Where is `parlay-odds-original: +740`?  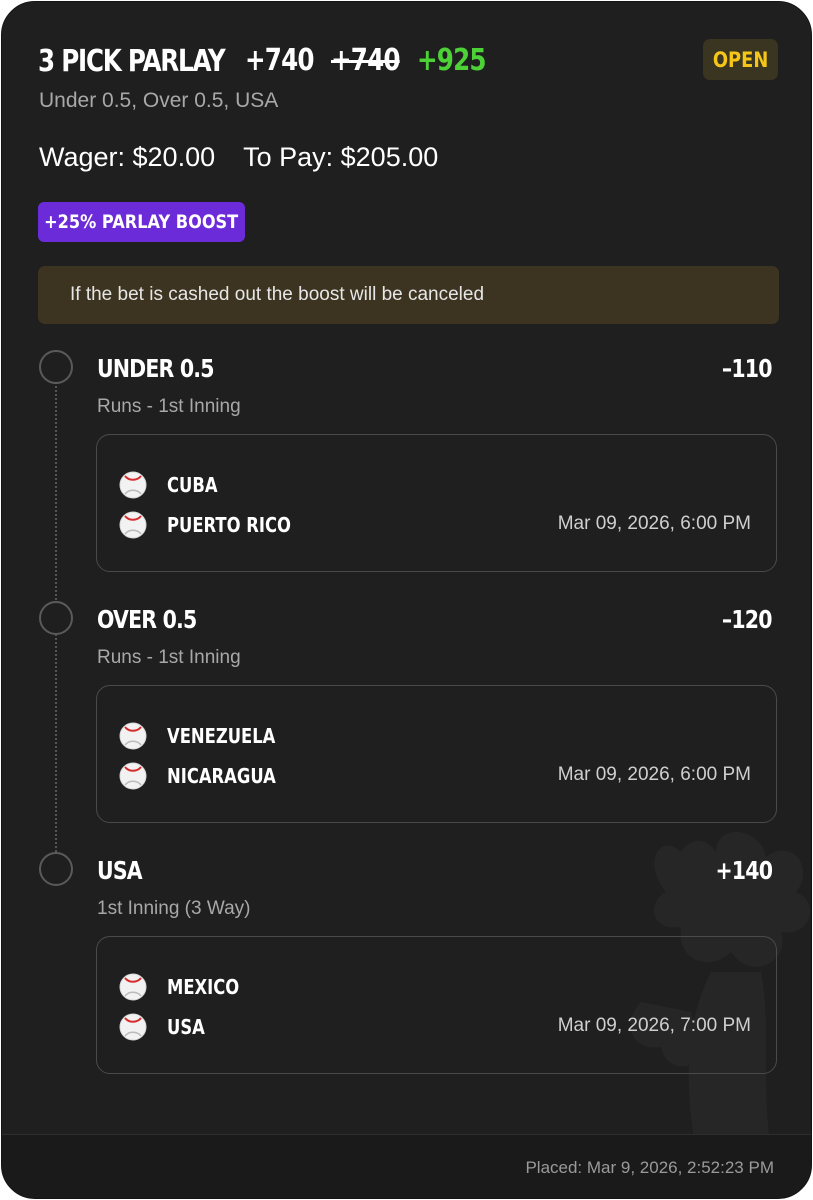 parlay-odds-original: +740 is located at coordinates (280, 60).